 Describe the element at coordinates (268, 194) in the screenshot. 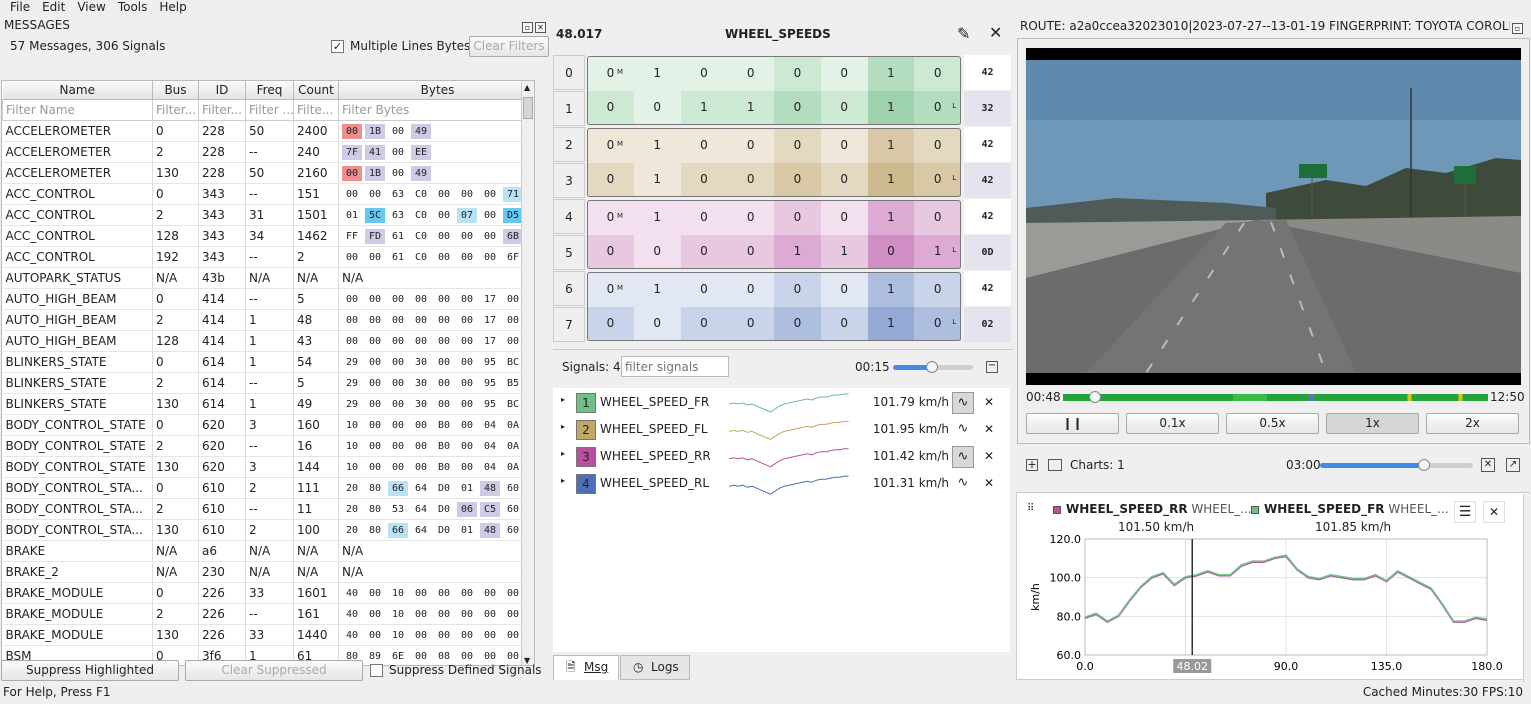

I see `table-row: ACC_CONTROL 0 343 -- 151 00 00 63 C0 00 00 00 71` at that location.